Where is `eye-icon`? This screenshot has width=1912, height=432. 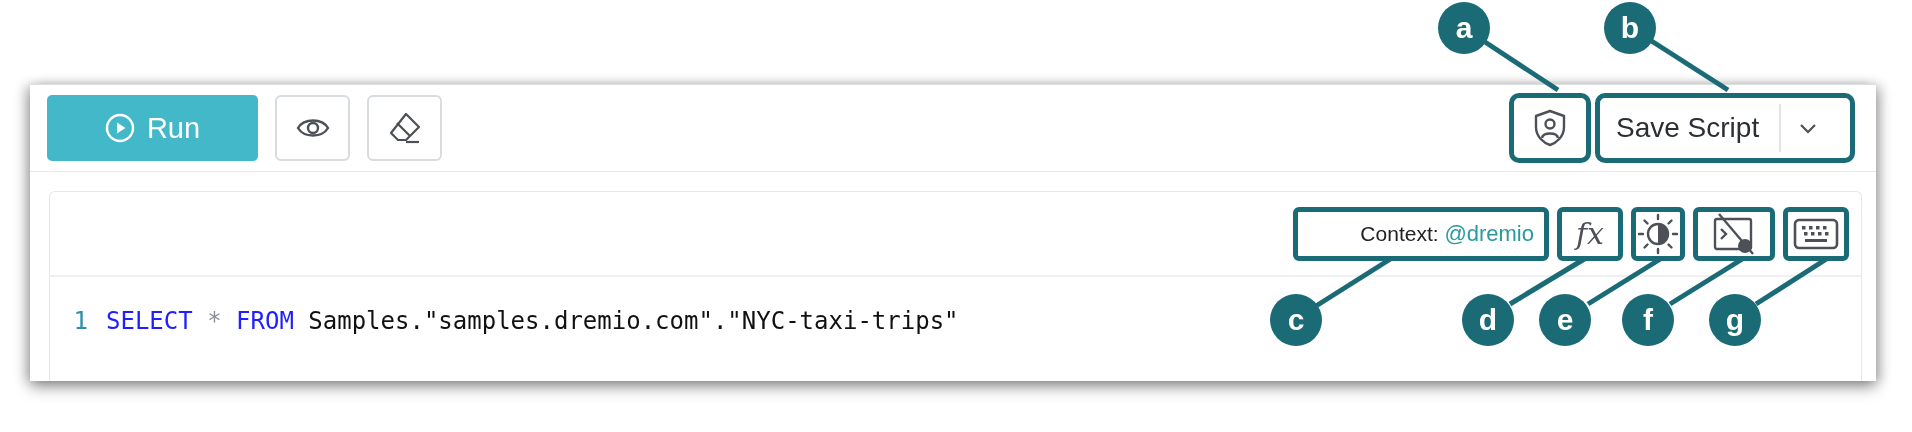
eye-icon is located at coordinates (312, 128).